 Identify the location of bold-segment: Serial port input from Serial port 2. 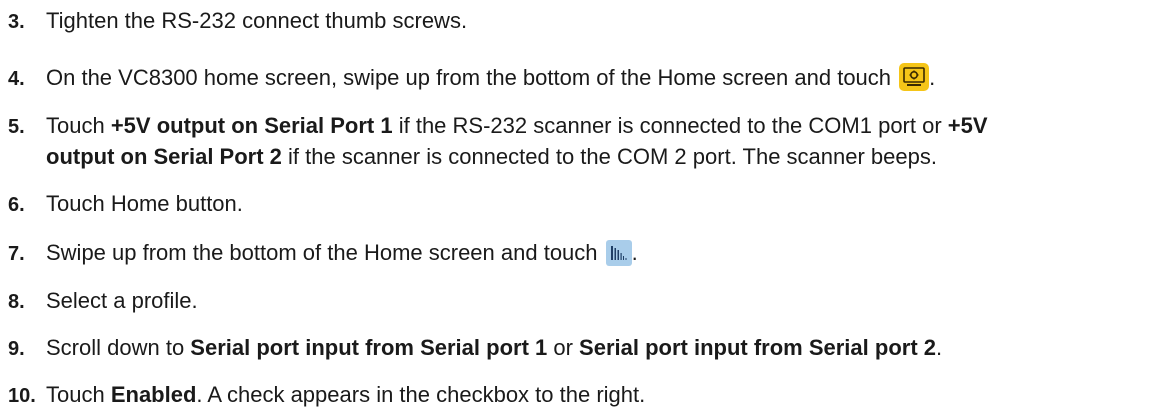
(757, 347).